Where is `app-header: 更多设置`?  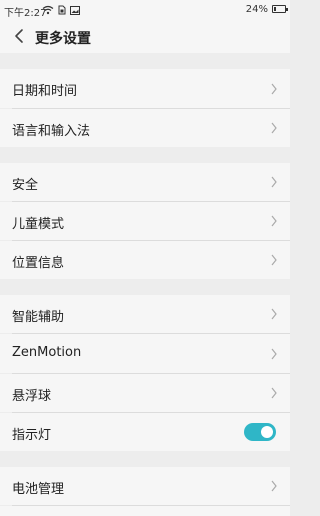 app-header: 更多设置 is located at coordinates (145, 36).